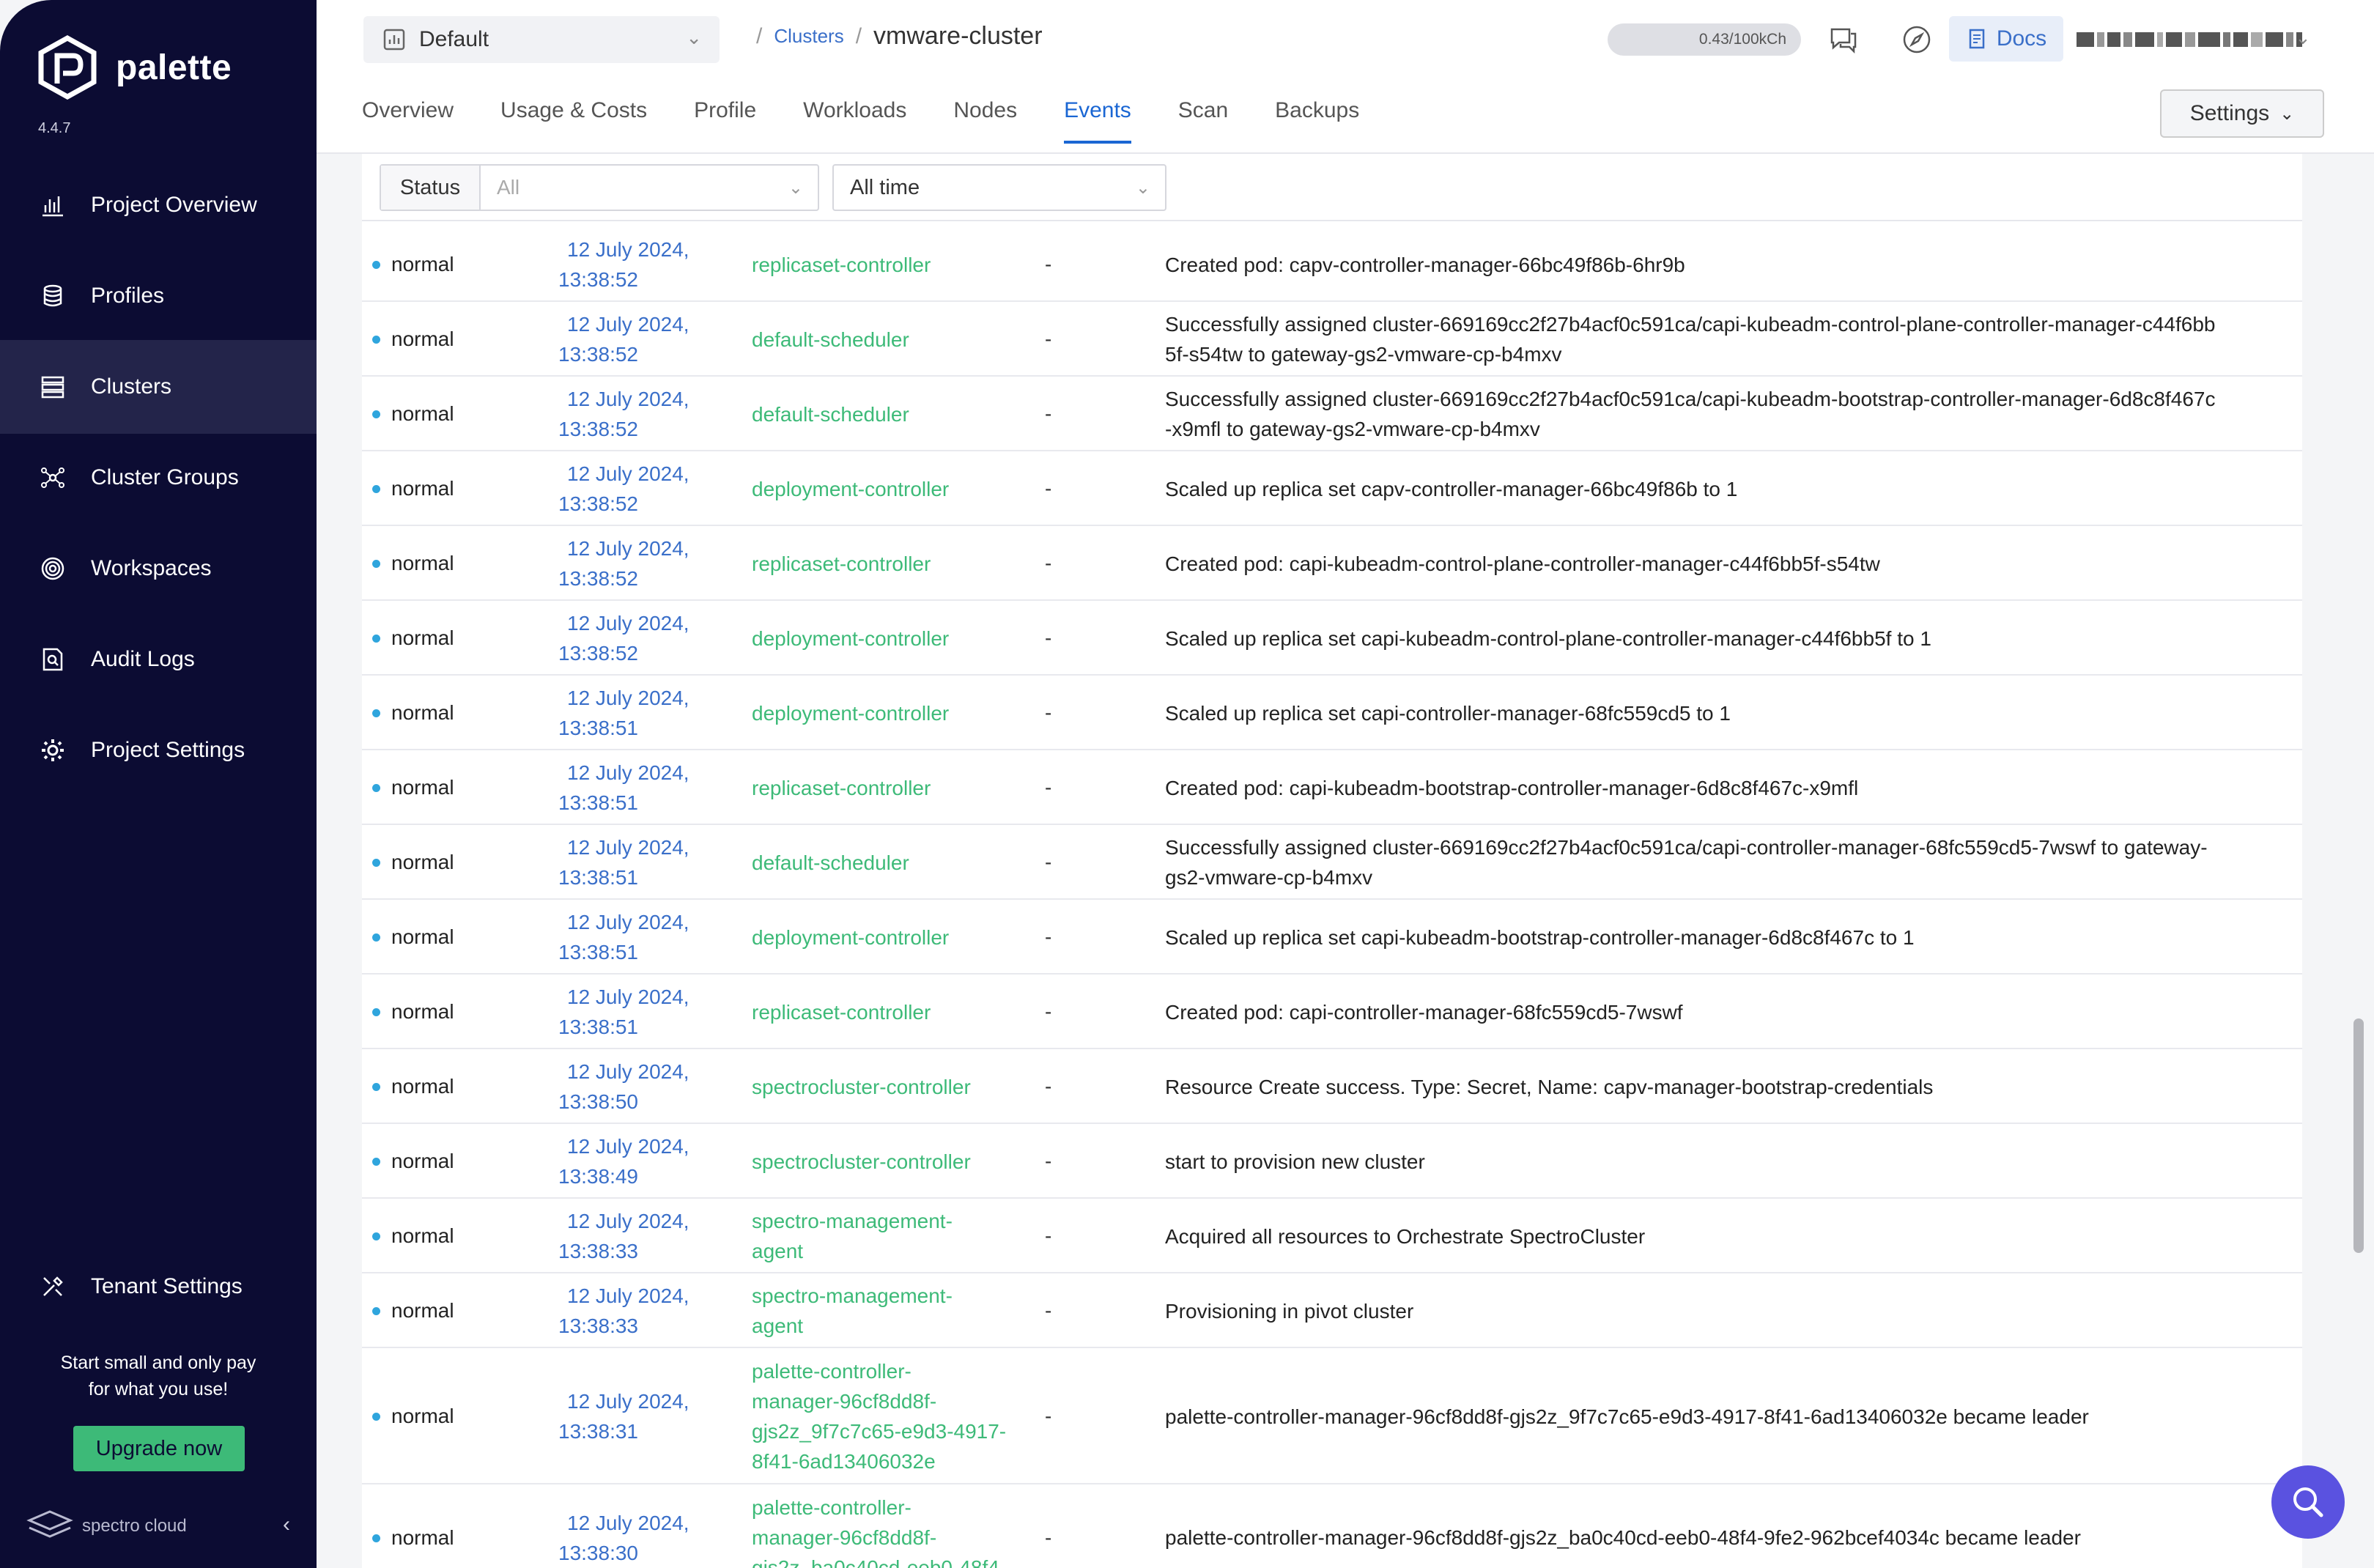 This screenshot has height=1568, width=2374. What do you see at coordinates (2287, 114) in the screenshot?
I see `chevron-down-icon: ⌄` at bounding box center [2287, 114].